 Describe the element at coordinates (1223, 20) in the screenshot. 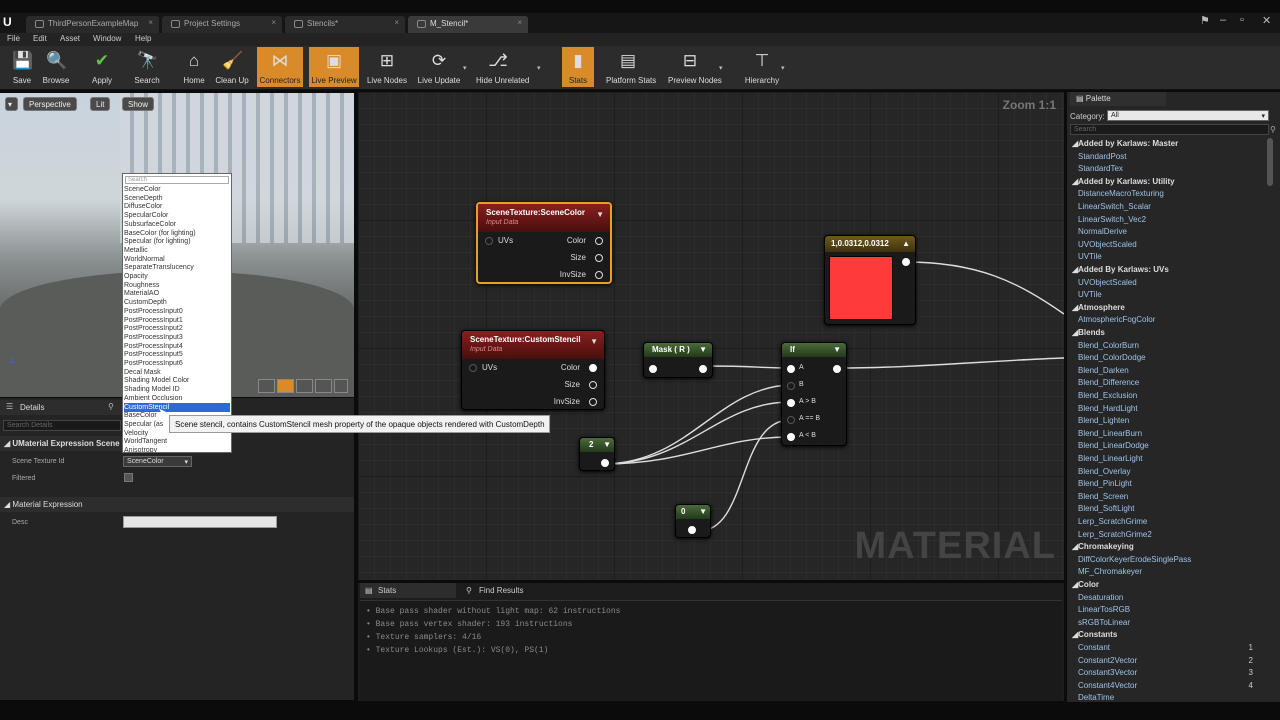

I see `minimize-icon: –` at that location.